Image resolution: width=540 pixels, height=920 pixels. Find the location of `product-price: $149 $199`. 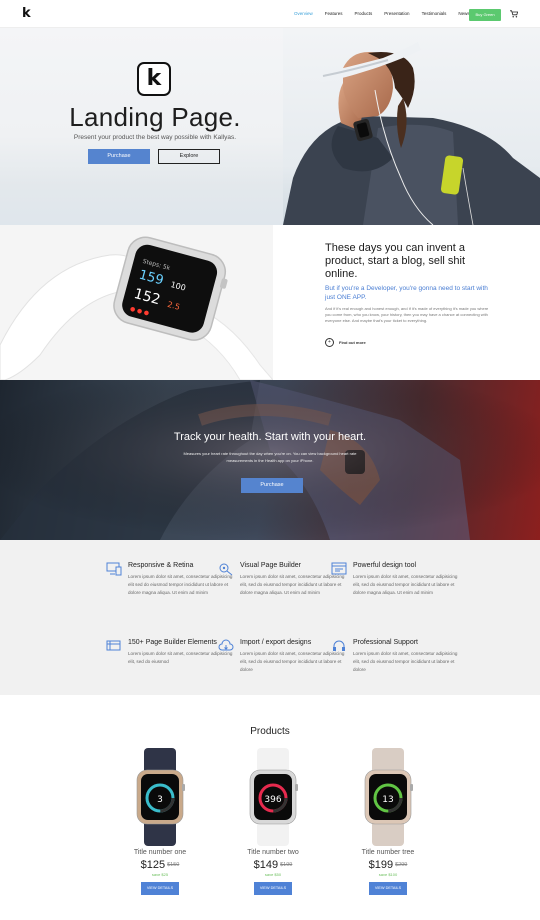

product-price: $149 $199 is located at coordinates (273, 865).